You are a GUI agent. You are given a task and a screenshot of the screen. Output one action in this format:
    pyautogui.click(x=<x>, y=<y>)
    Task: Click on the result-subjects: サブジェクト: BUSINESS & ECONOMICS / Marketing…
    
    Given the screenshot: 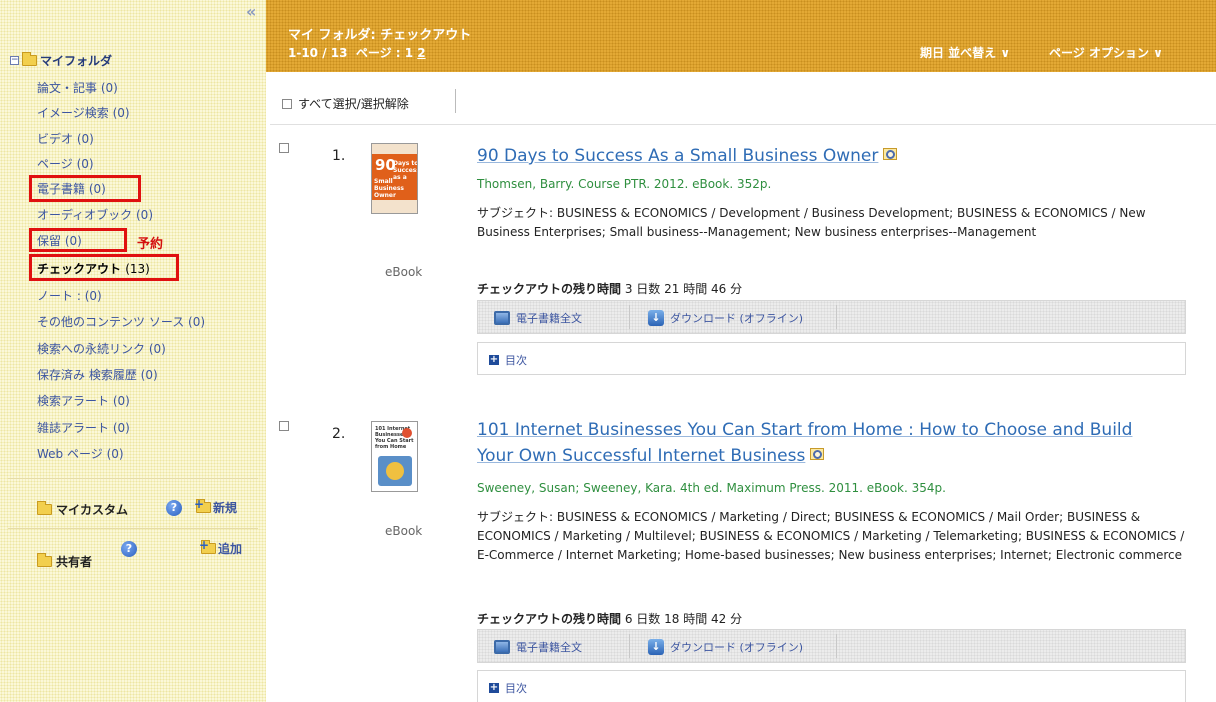 What is the action you would take?
    pyautogui.click(x=831, y=536)
    